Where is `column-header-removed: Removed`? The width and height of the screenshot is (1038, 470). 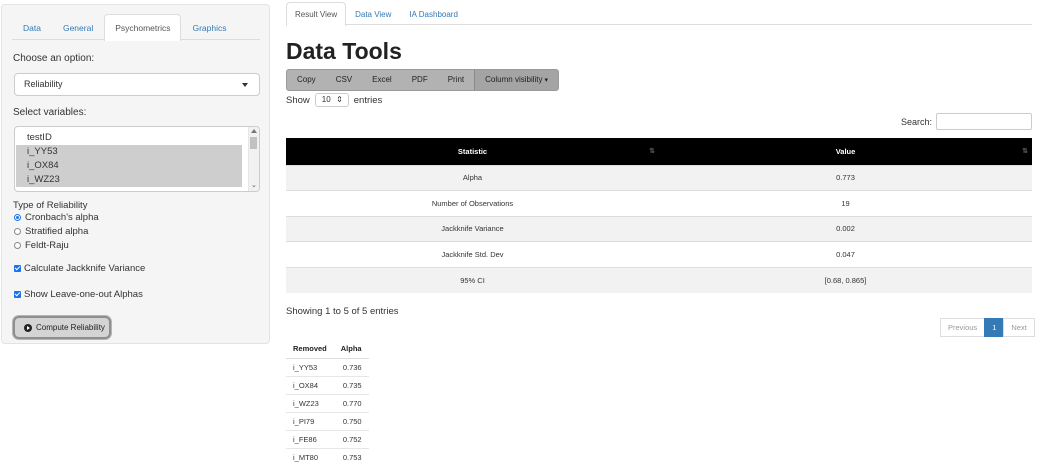
column-header-removed: Removed is located at coordinates (310, 349).